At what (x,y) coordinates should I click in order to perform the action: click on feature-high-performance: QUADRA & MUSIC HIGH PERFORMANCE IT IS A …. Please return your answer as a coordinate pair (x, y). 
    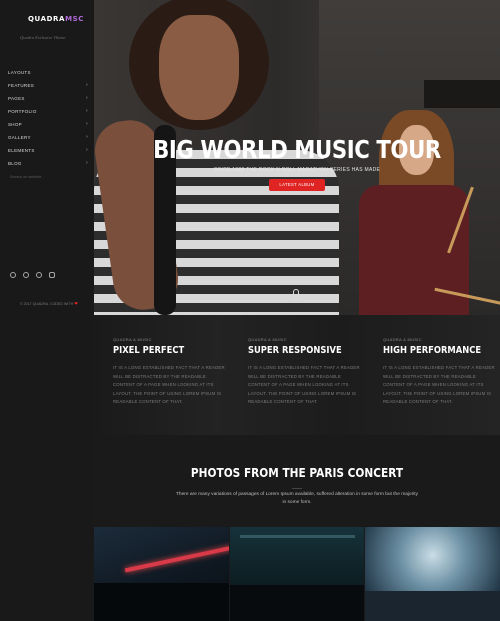
    Looking at the image, I should click on (439, 372).